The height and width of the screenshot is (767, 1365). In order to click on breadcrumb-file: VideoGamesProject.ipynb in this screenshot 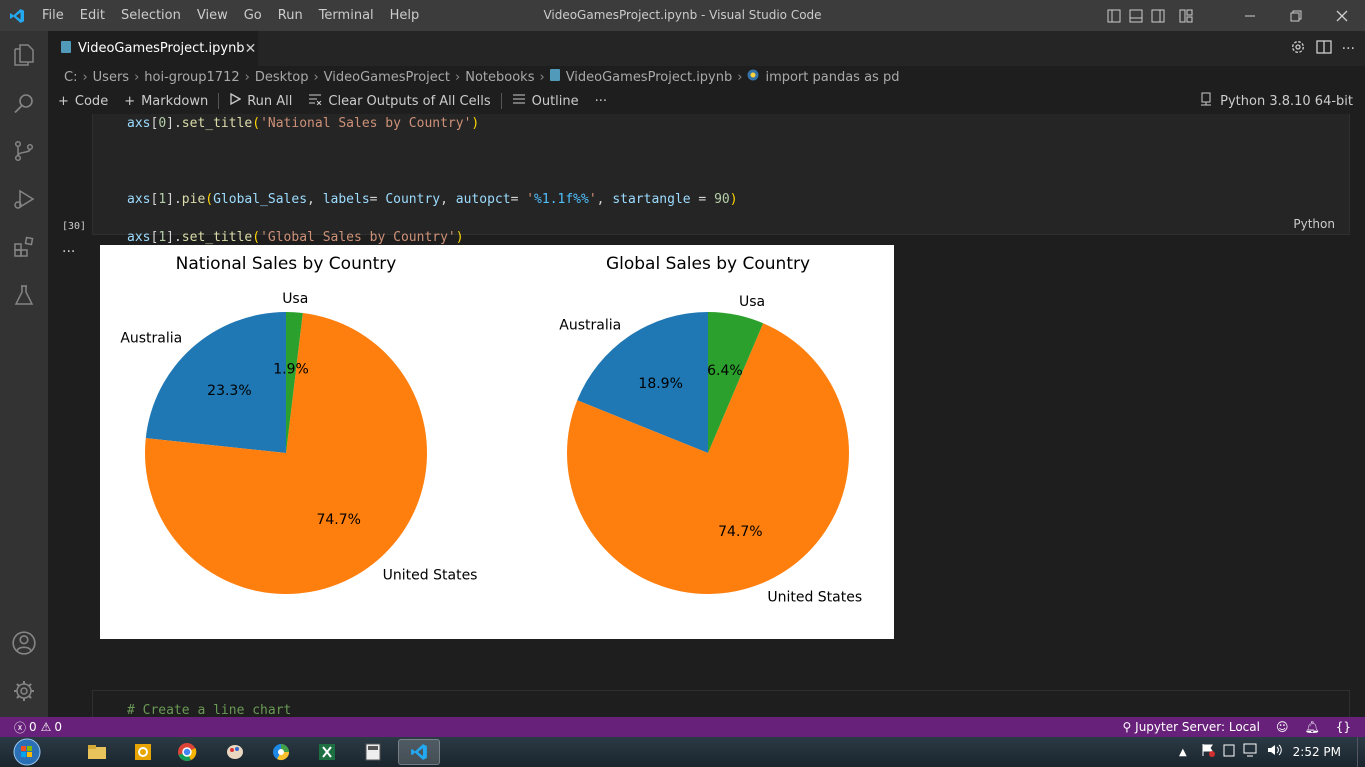, I will do `click(649, 77)`.